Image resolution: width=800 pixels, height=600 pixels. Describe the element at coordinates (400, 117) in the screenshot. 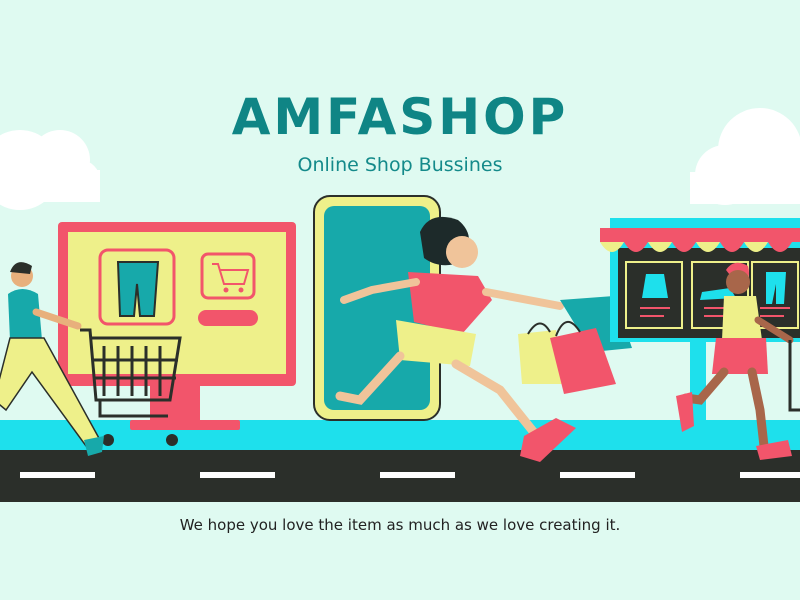

I see `page-title: AMFASHOP` at that location.